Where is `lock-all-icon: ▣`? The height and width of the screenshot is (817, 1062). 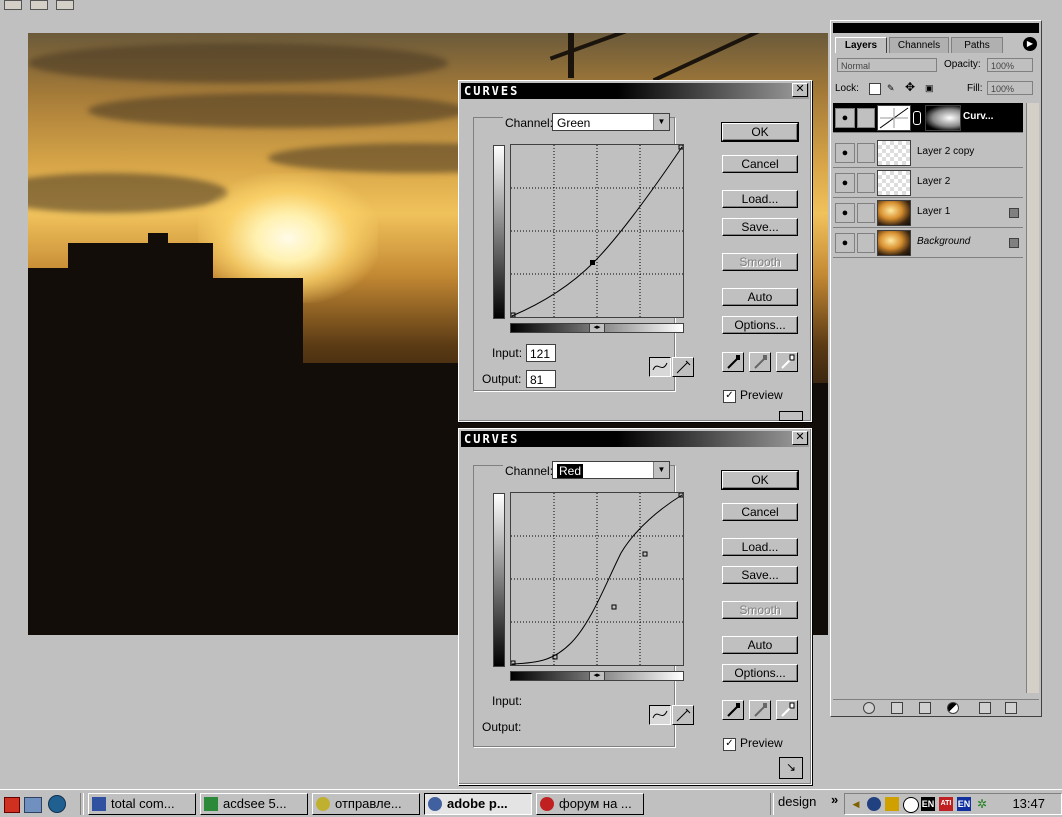 lock-all-icon: ▣ is located at coordinates (930, 88).